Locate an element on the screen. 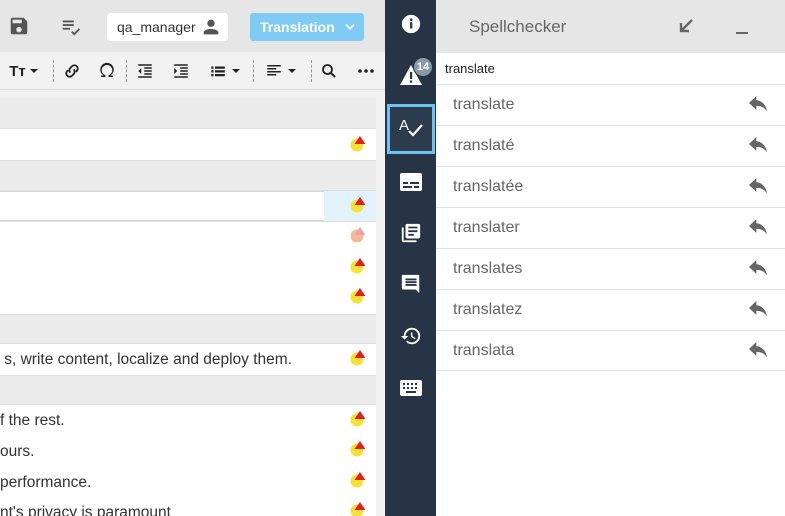 The width and height of the screenshot is (785, 516). nav-keyboard-shortcuts is located at coordinates (410, 390).